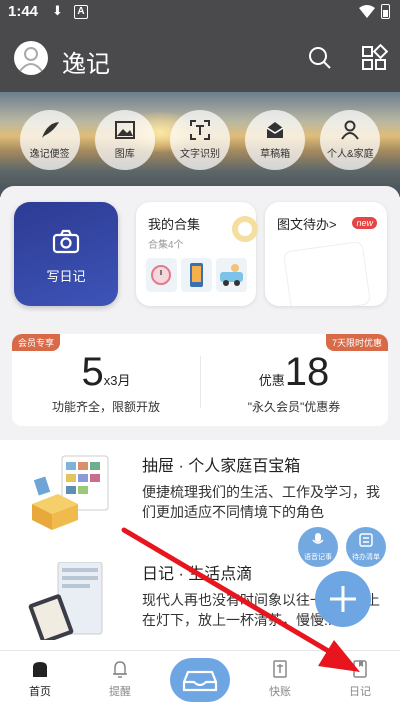  Describe the element at coordinates (65, 601) in the screenshot. I see `notebook-illustration` at that location.